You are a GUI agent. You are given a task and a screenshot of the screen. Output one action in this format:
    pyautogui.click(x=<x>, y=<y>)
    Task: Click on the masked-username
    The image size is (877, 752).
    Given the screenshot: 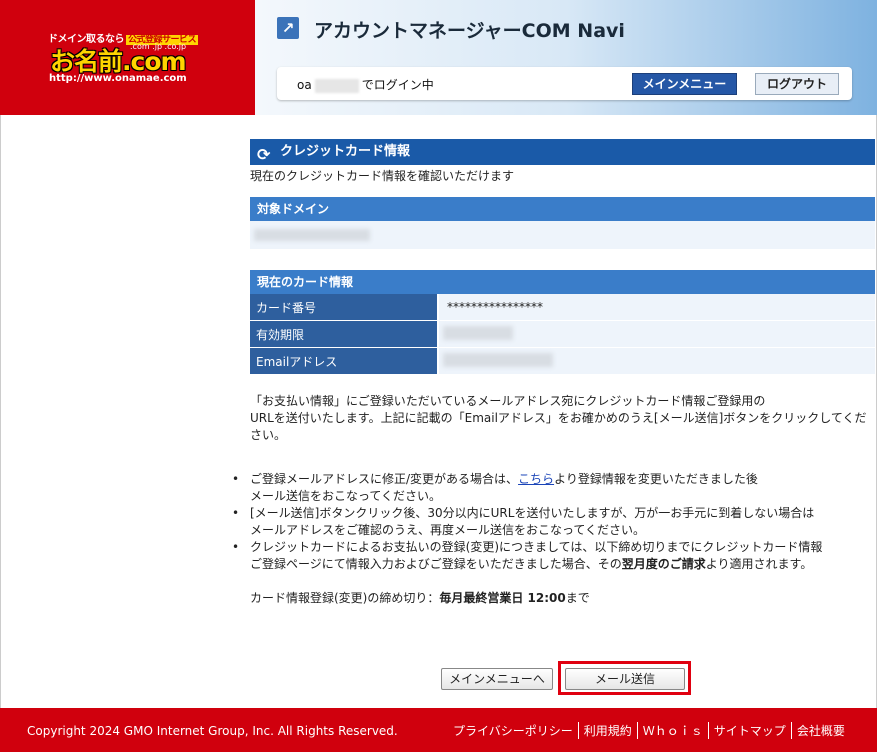 What is the action you would take?
    pyautogui.click(x=336, y=85)
    